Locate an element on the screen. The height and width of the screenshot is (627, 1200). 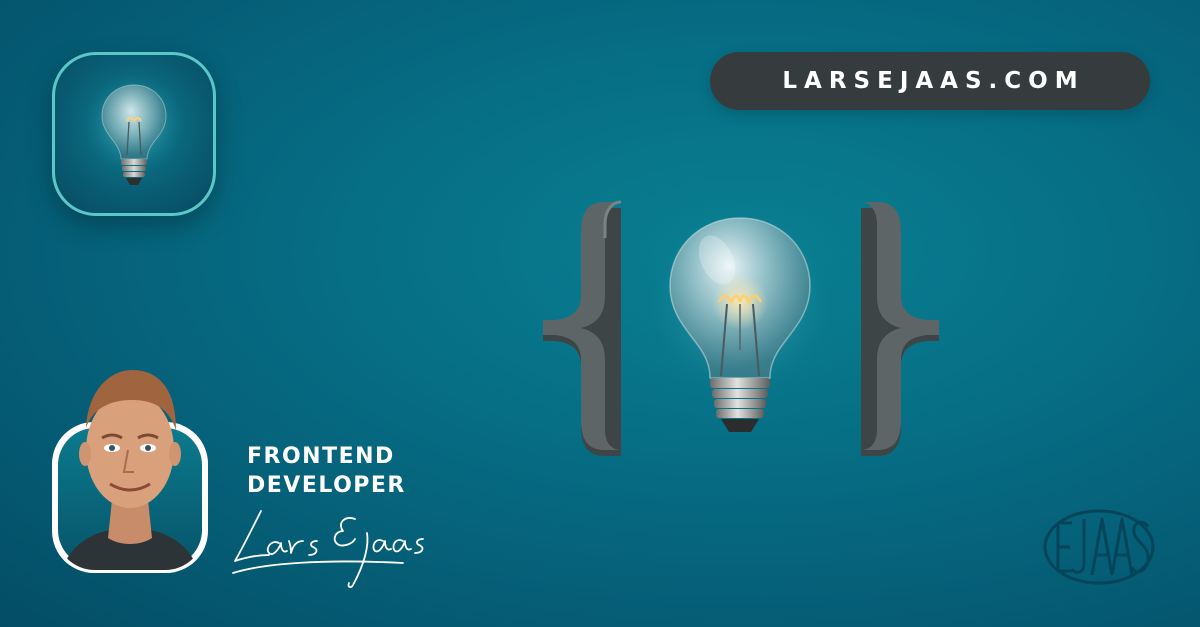
ejaas-logo-icon is located at coordinates (1099, 547).